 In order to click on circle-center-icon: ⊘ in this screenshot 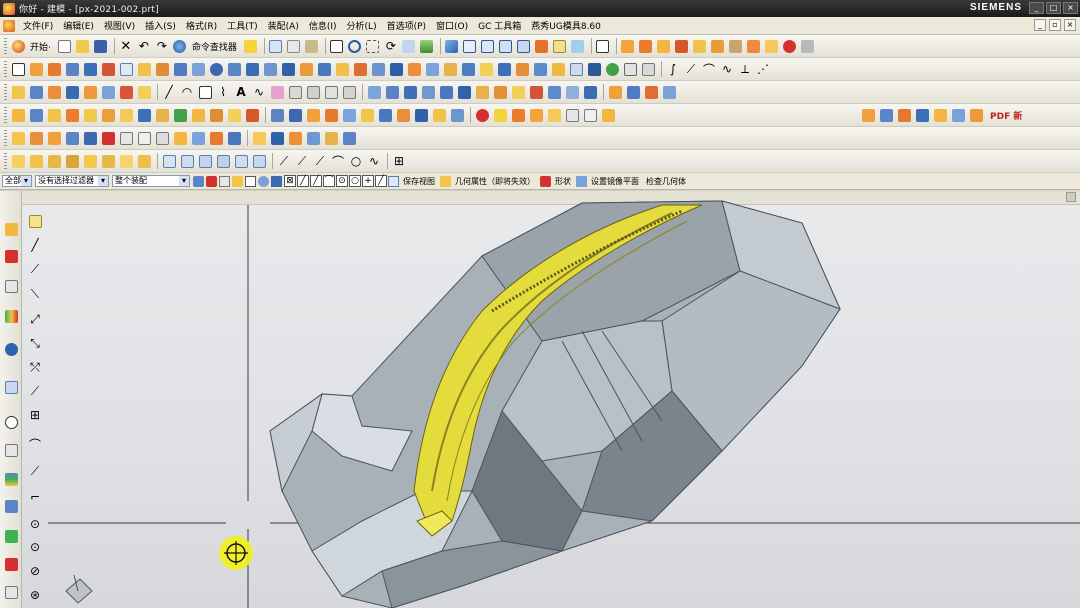, I will do `click(35, 571)`.